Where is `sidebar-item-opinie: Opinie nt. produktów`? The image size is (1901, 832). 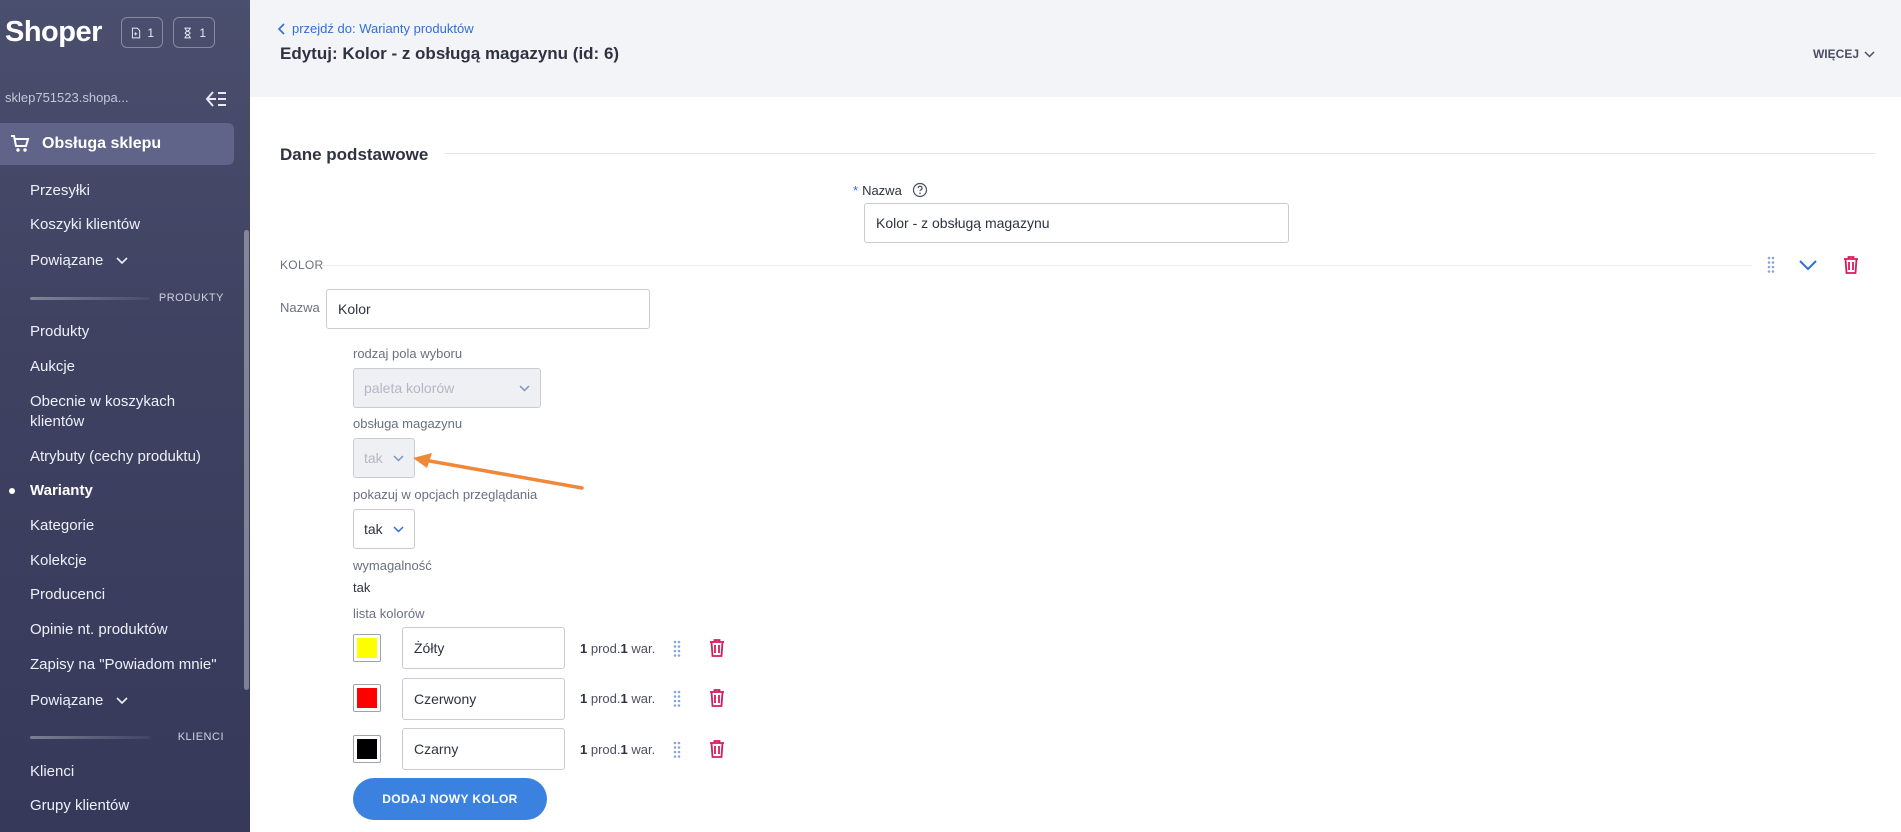
sidebar-item-opinie: Opinie nt. produktów is located at coordinates (99, 630).